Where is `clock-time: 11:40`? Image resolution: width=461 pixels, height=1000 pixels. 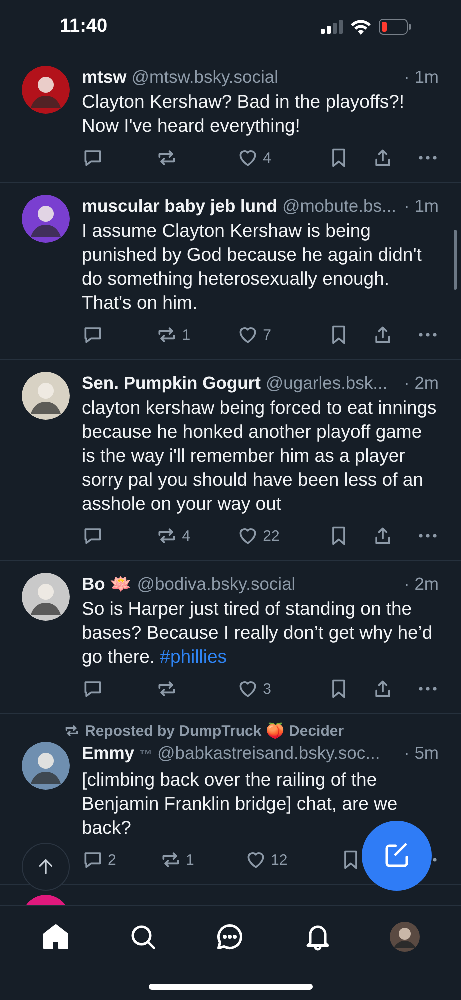 clock-time: 11:40 is located at coordinates (84, 27).